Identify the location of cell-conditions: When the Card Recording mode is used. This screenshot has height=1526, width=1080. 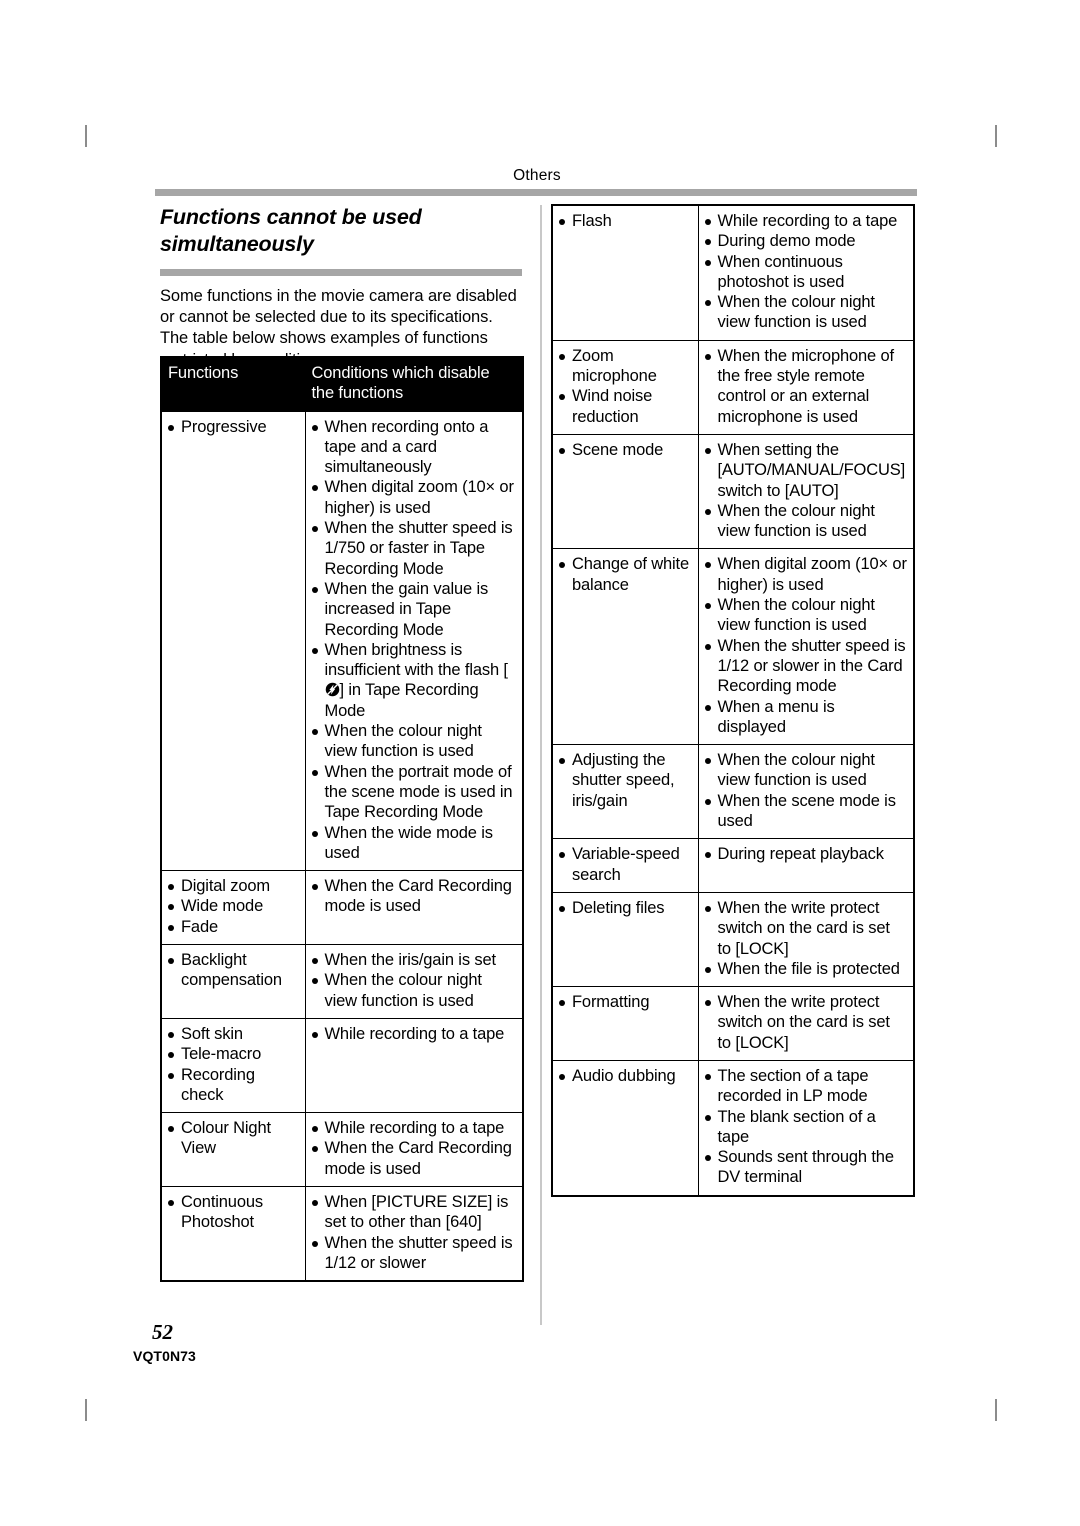
(414, 908).